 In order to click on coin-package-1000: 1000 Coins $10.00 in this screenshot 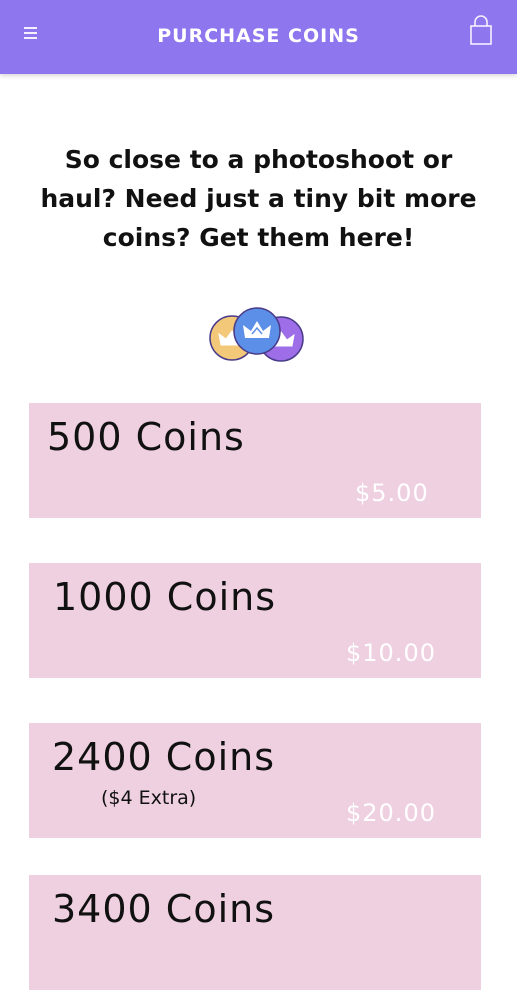, I will do `click(255, 620)`.